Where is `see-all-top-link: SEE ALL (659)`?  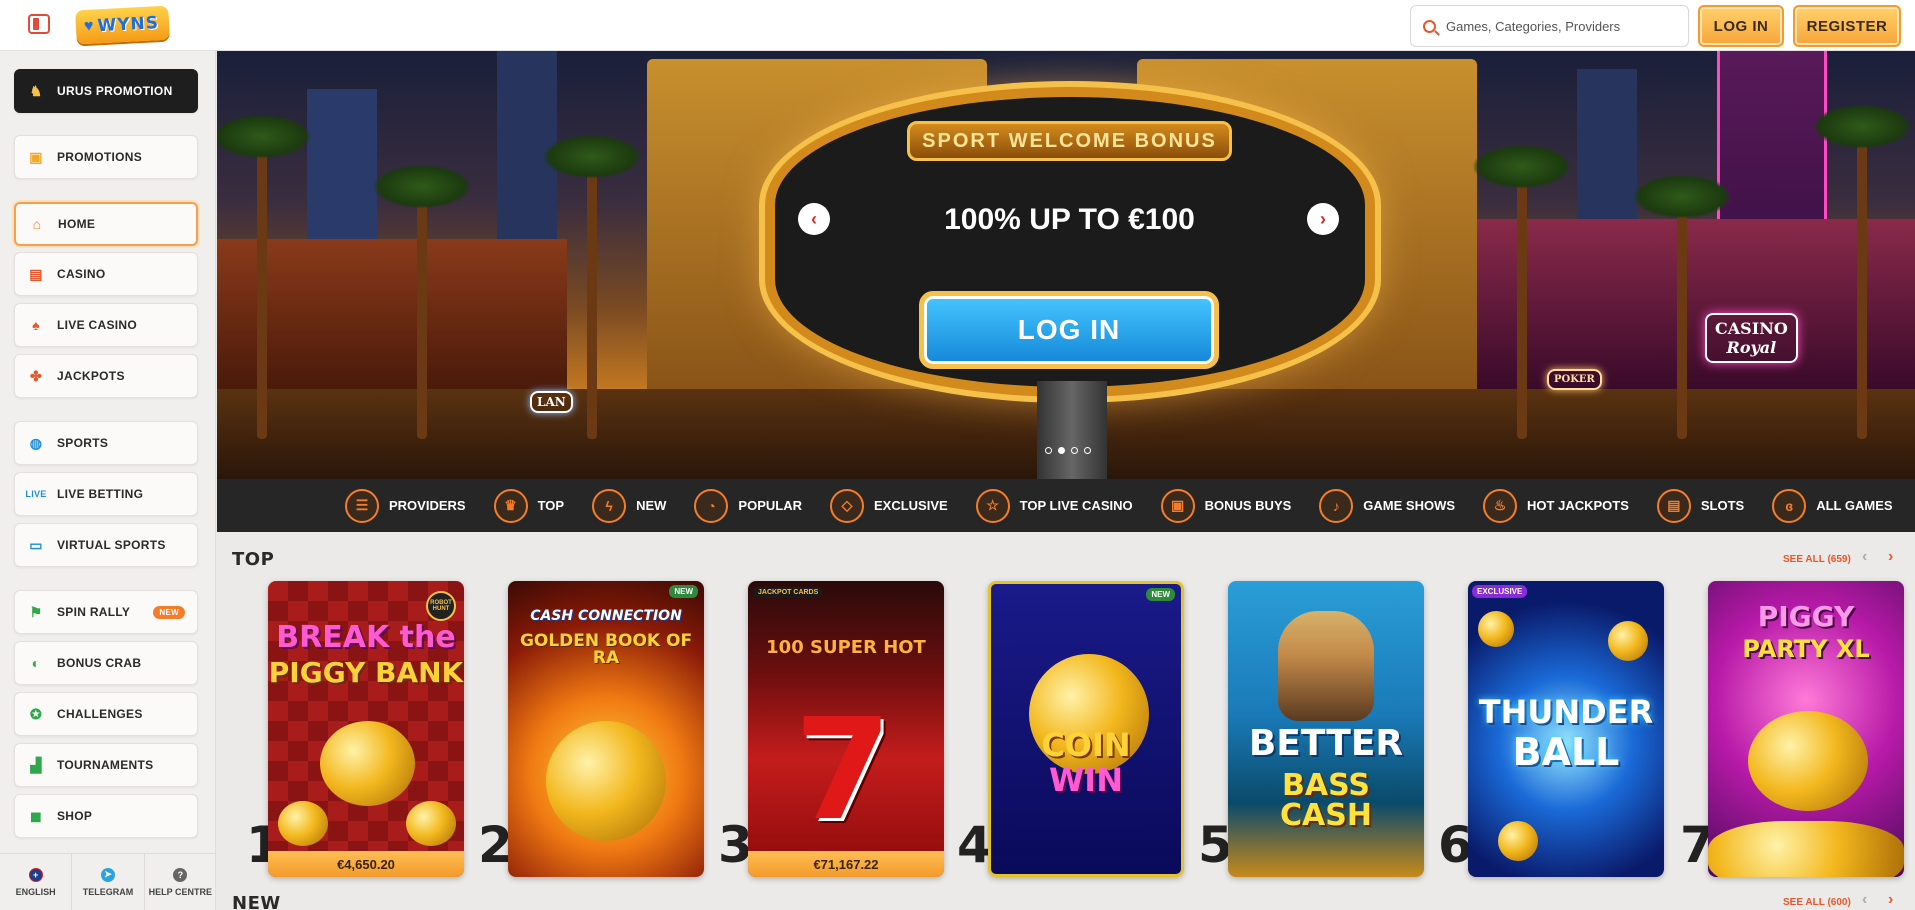
see-all-top-link: SEE ALL (659) is located at coordinates (1817, 559).